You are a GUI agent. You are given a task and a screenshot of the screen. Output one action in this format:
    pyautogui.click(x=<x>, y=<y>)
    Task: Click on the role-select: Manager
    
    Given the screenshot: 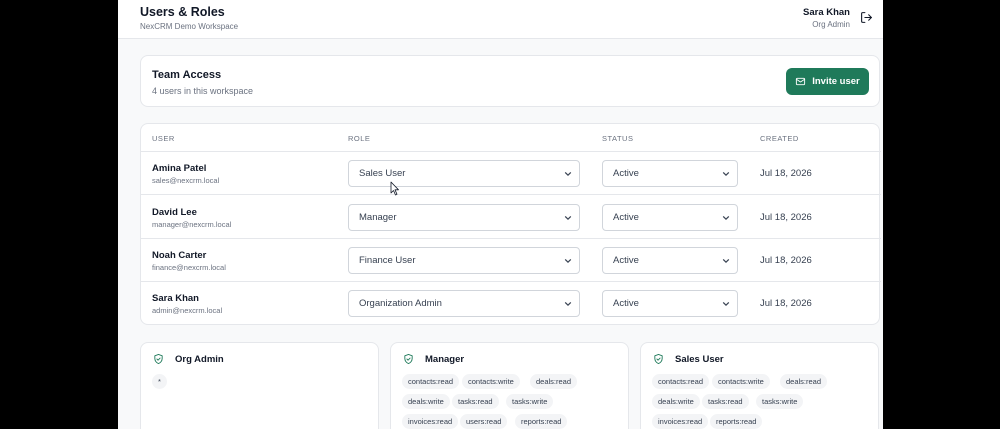 What is the action you would take?
    pyautogui.click(x=464, y=217)
    